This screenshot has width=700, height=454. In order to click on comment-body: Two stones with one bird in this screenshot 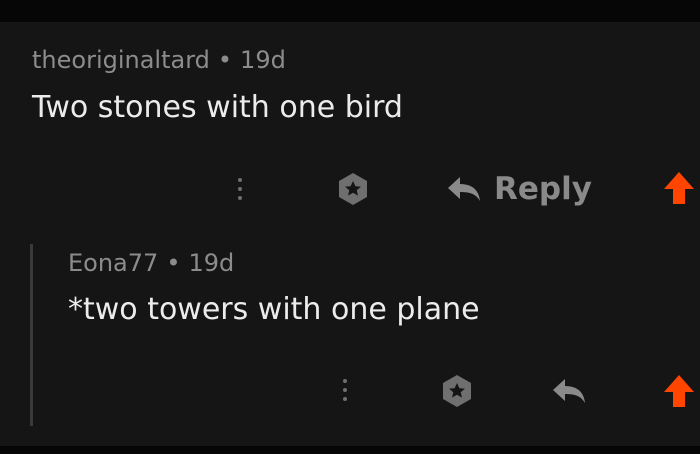, I will do `click(217, 107)`.